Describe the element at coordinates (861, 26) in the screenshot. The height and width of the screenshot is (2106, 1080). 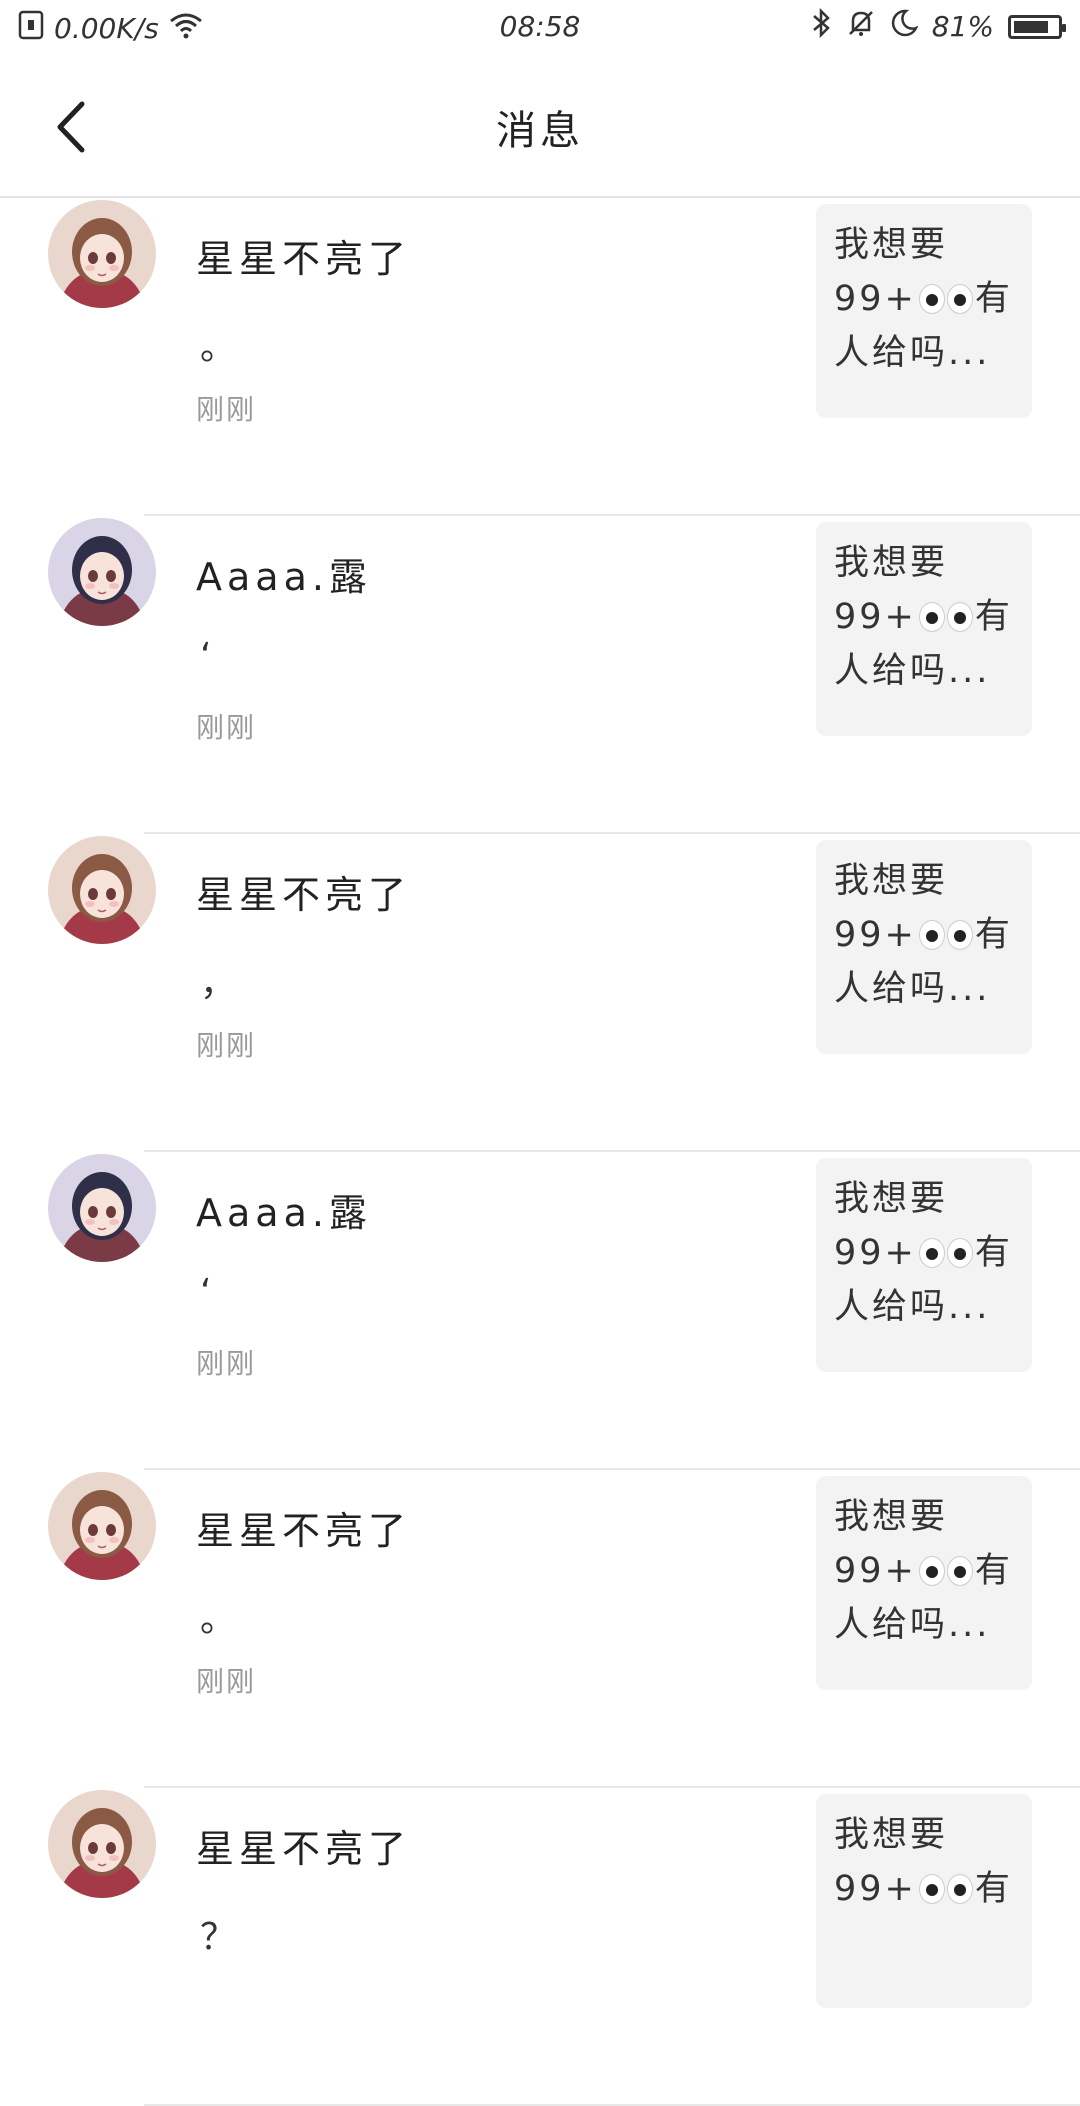
I see `bell-off-icon` at that location.